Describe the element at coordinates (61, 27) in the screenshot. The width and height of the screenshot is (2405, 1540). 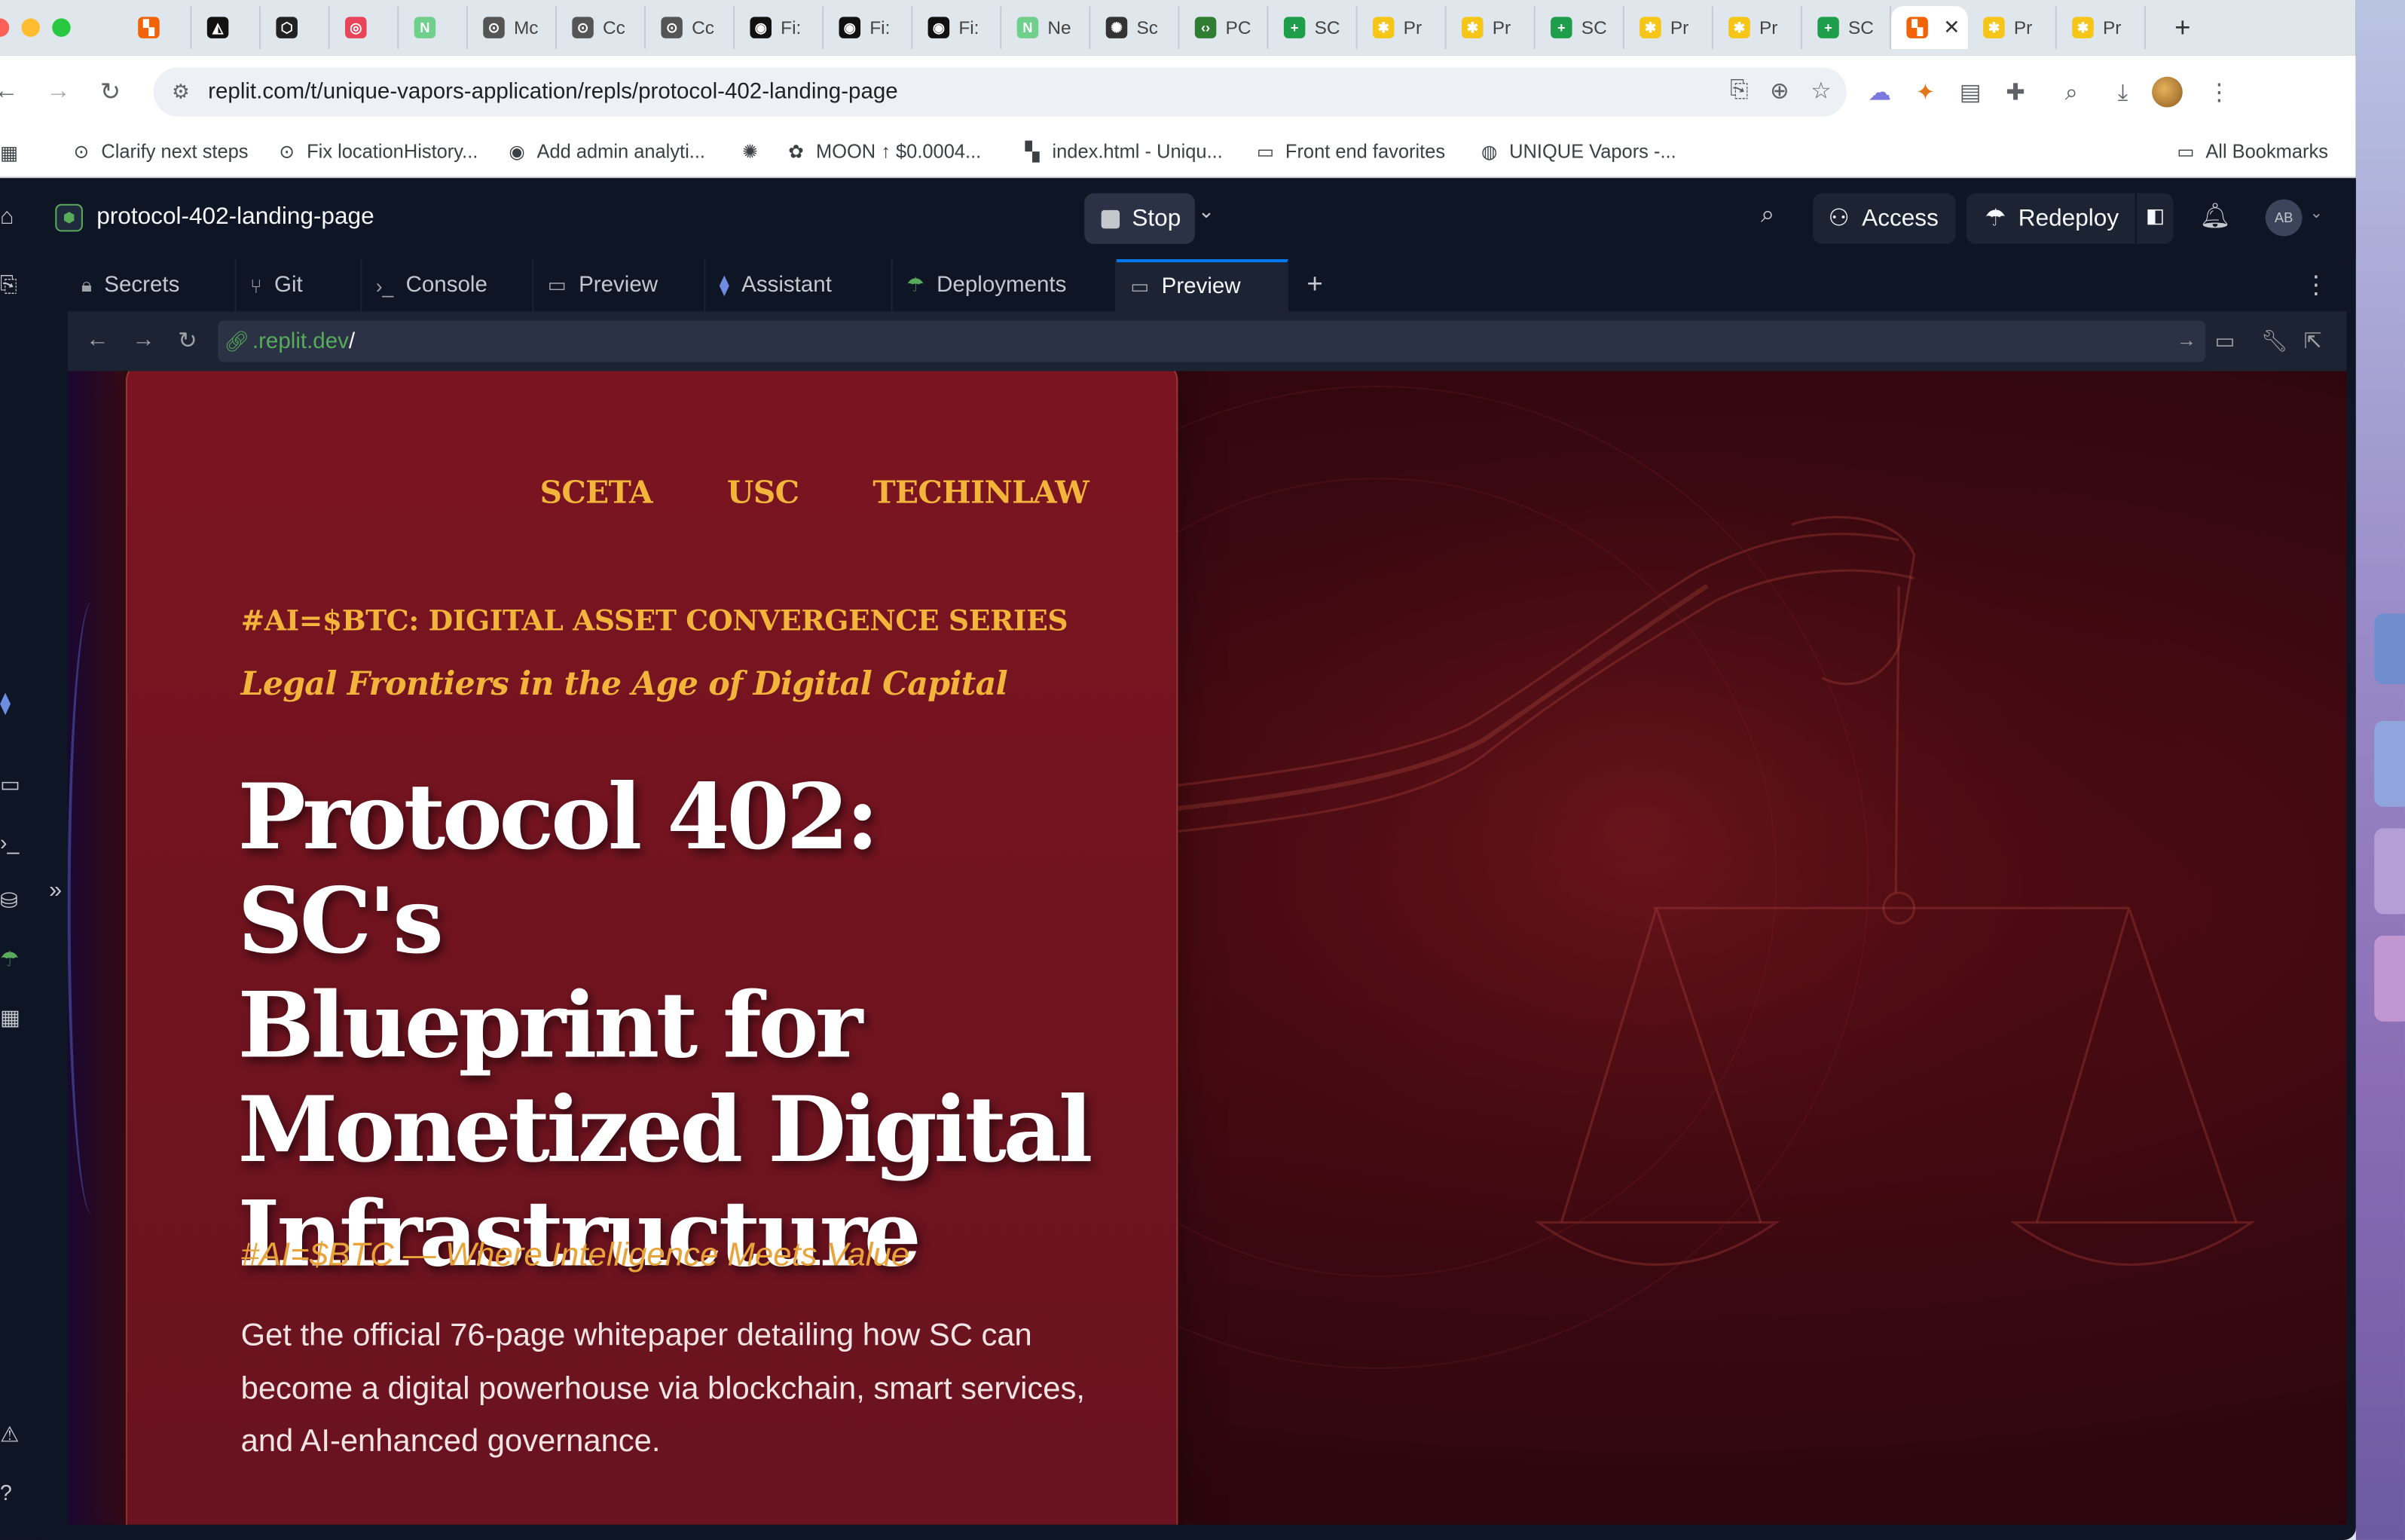
I see `zoom-window-button` at that location.